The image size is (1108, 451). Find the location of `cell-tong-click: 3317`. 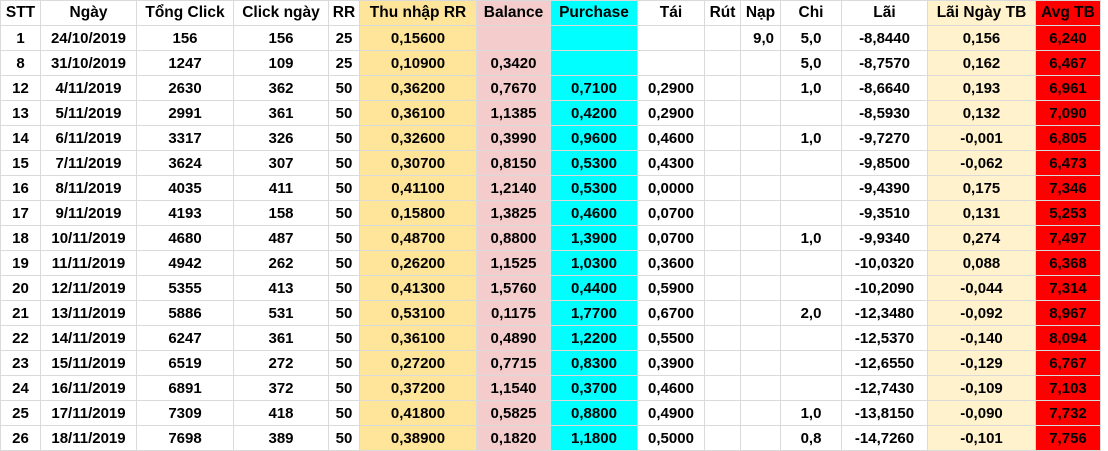

cell-tong-click: 3317 is located at coordinates (185, 138).